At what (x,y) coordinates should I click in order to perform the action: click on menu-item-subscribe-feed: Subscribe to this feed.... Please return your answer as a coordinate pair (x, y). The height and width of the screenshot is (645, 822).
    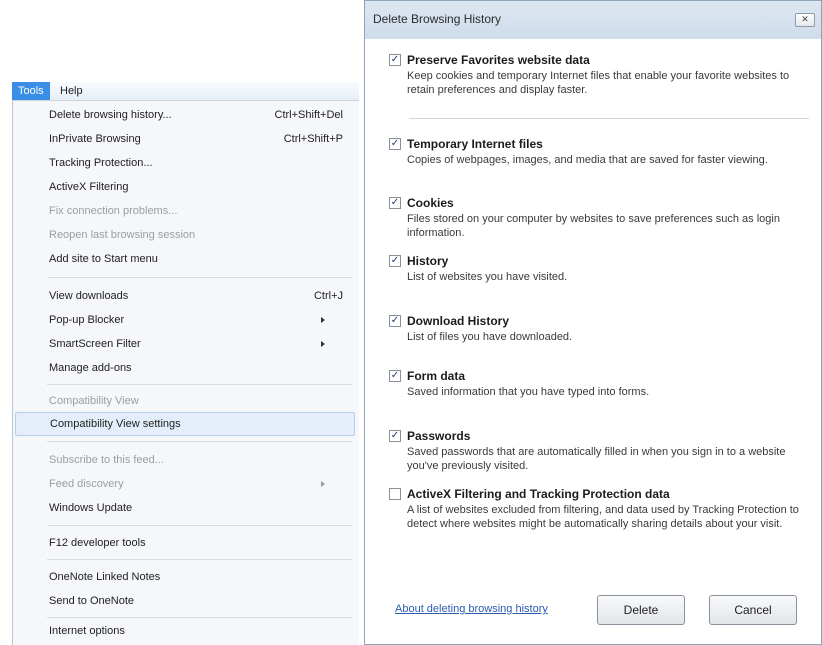
    Looking at the image, I should click on (185, 460).